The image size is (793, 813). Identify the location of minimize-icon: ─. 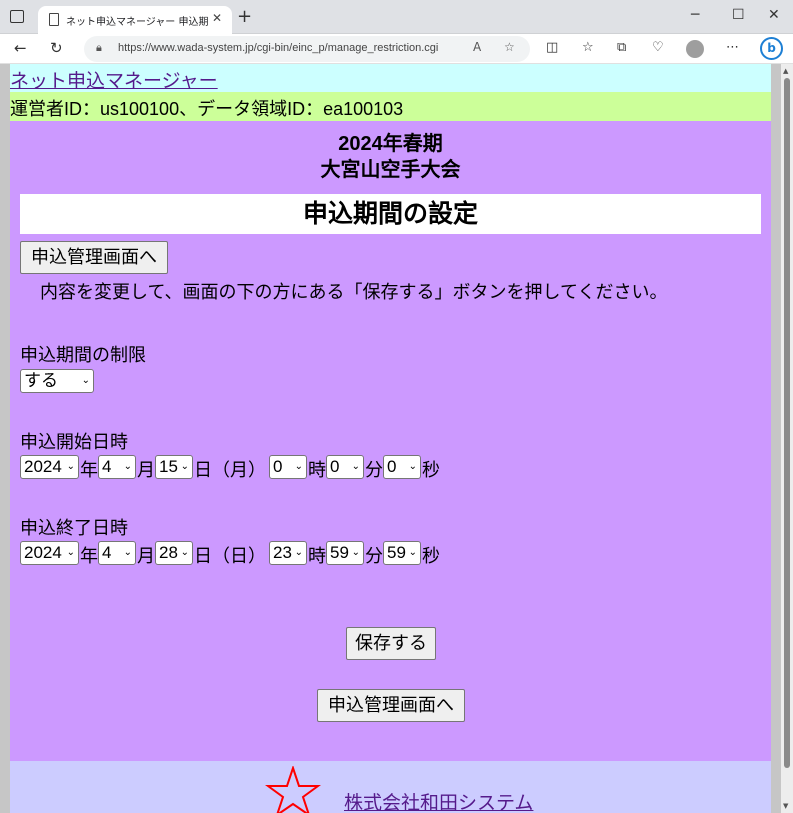
(695, 15).